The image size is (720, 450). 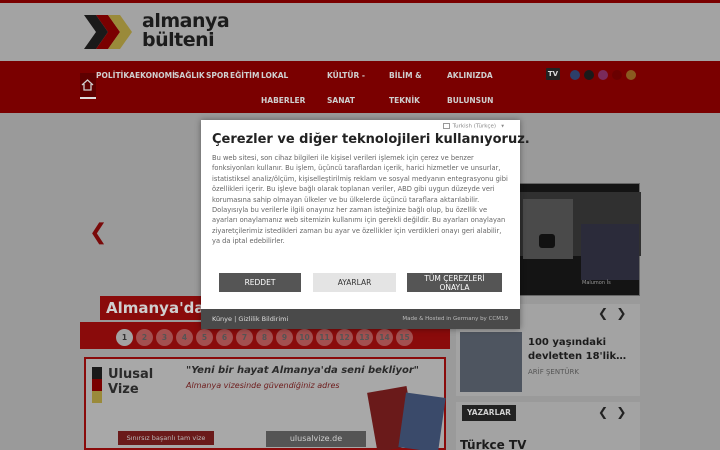 What do you see at coordinates (364, 337) in the screenshot?
I see `page-button: 13` at bounding box center [364, 337].